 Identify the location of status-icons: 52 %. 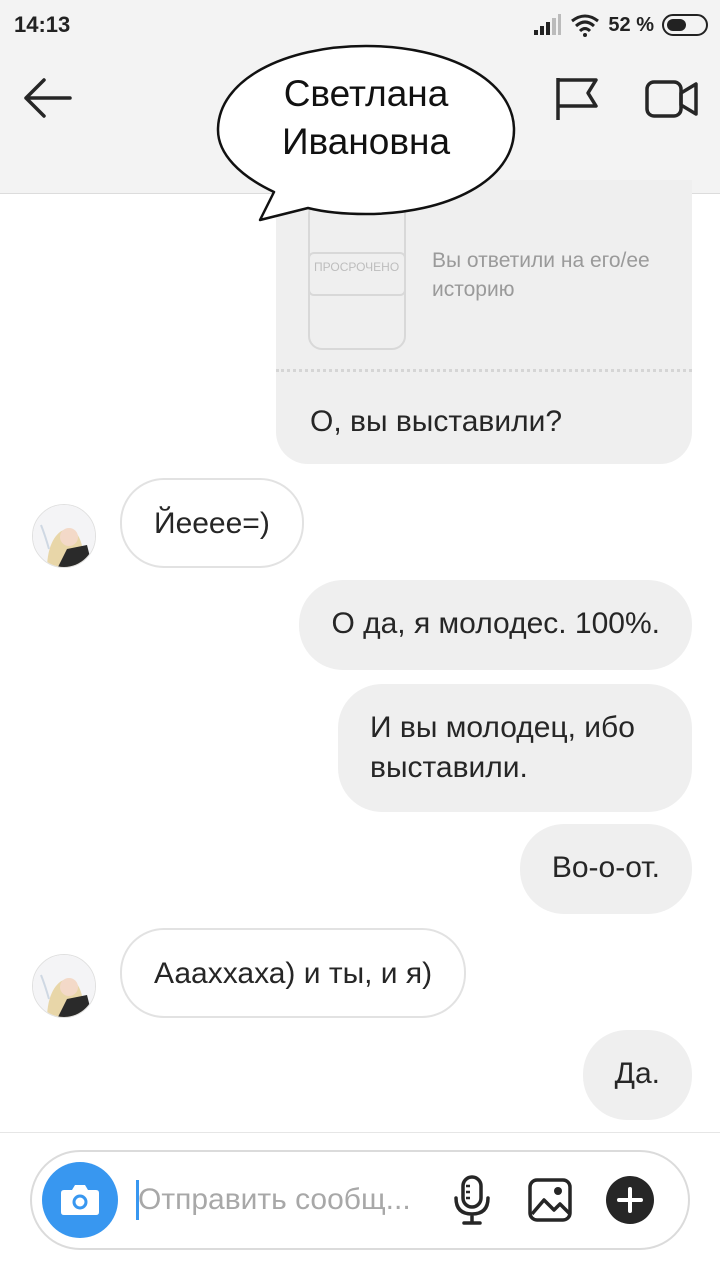
(620, 25).